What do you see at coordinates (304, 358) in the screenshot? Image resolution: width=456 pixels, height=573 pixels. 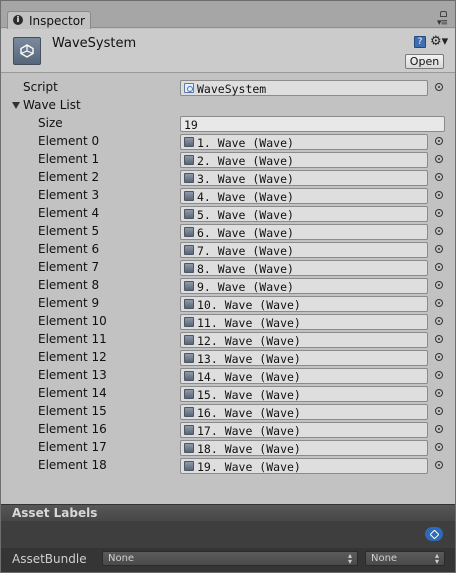 I see `element-field: 13. Wave (Wave)` at bounding box center [304, 358].